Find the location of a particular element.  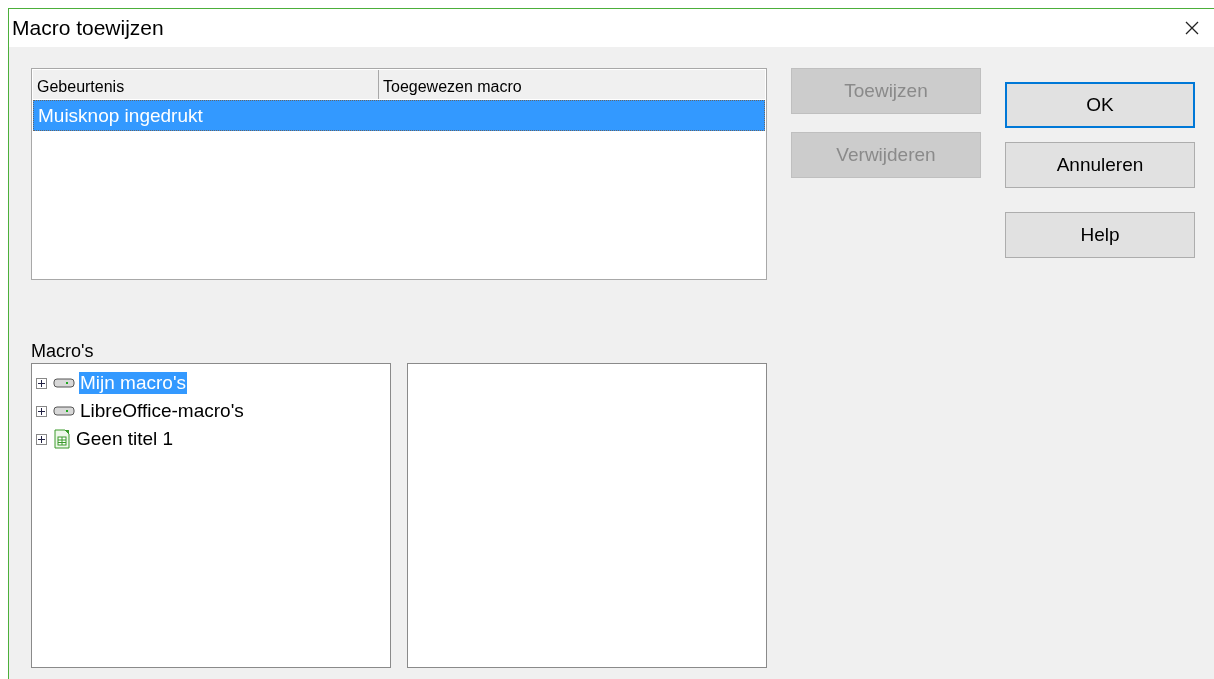

column-header: Gebeurtenis is located at coordinates (206, 84).